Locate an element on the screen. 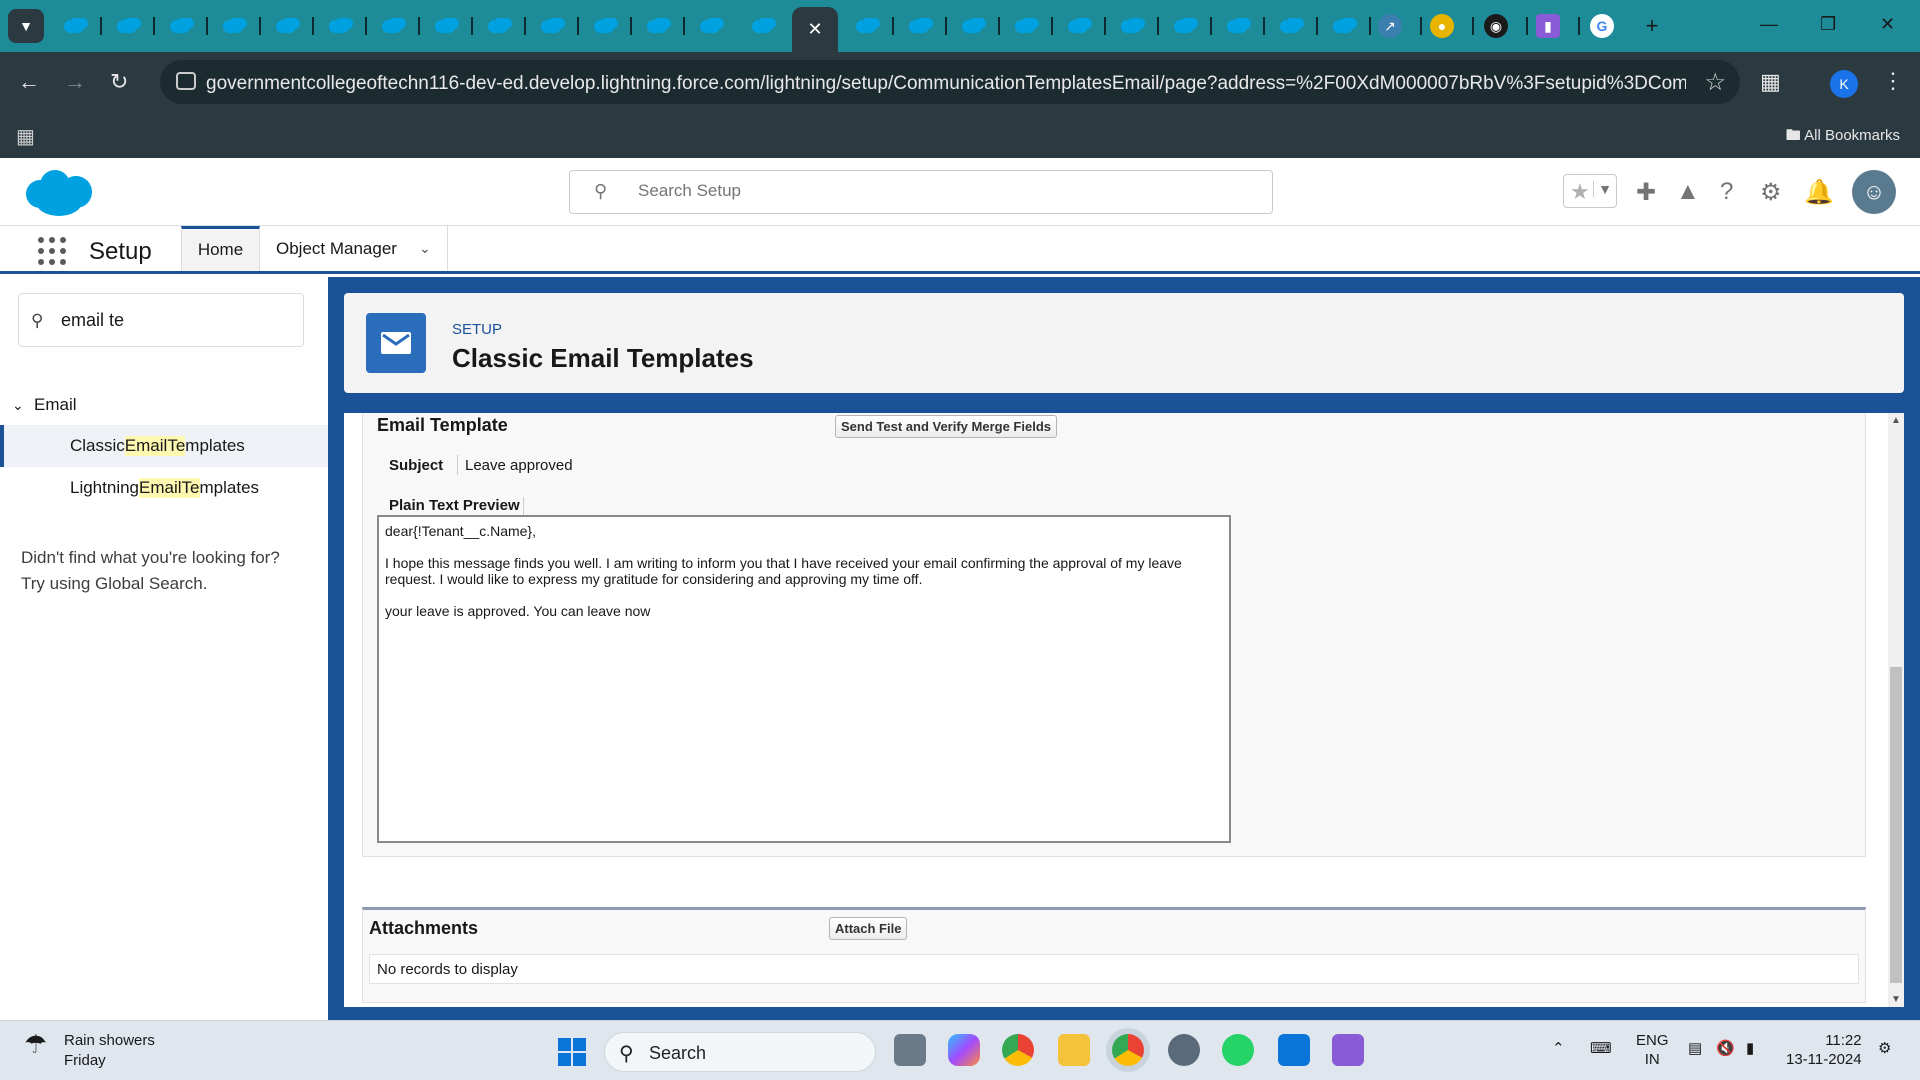 The image size is (1920, 1080). global-actions-icon: ✚ is located at coordinates (1646, 192).